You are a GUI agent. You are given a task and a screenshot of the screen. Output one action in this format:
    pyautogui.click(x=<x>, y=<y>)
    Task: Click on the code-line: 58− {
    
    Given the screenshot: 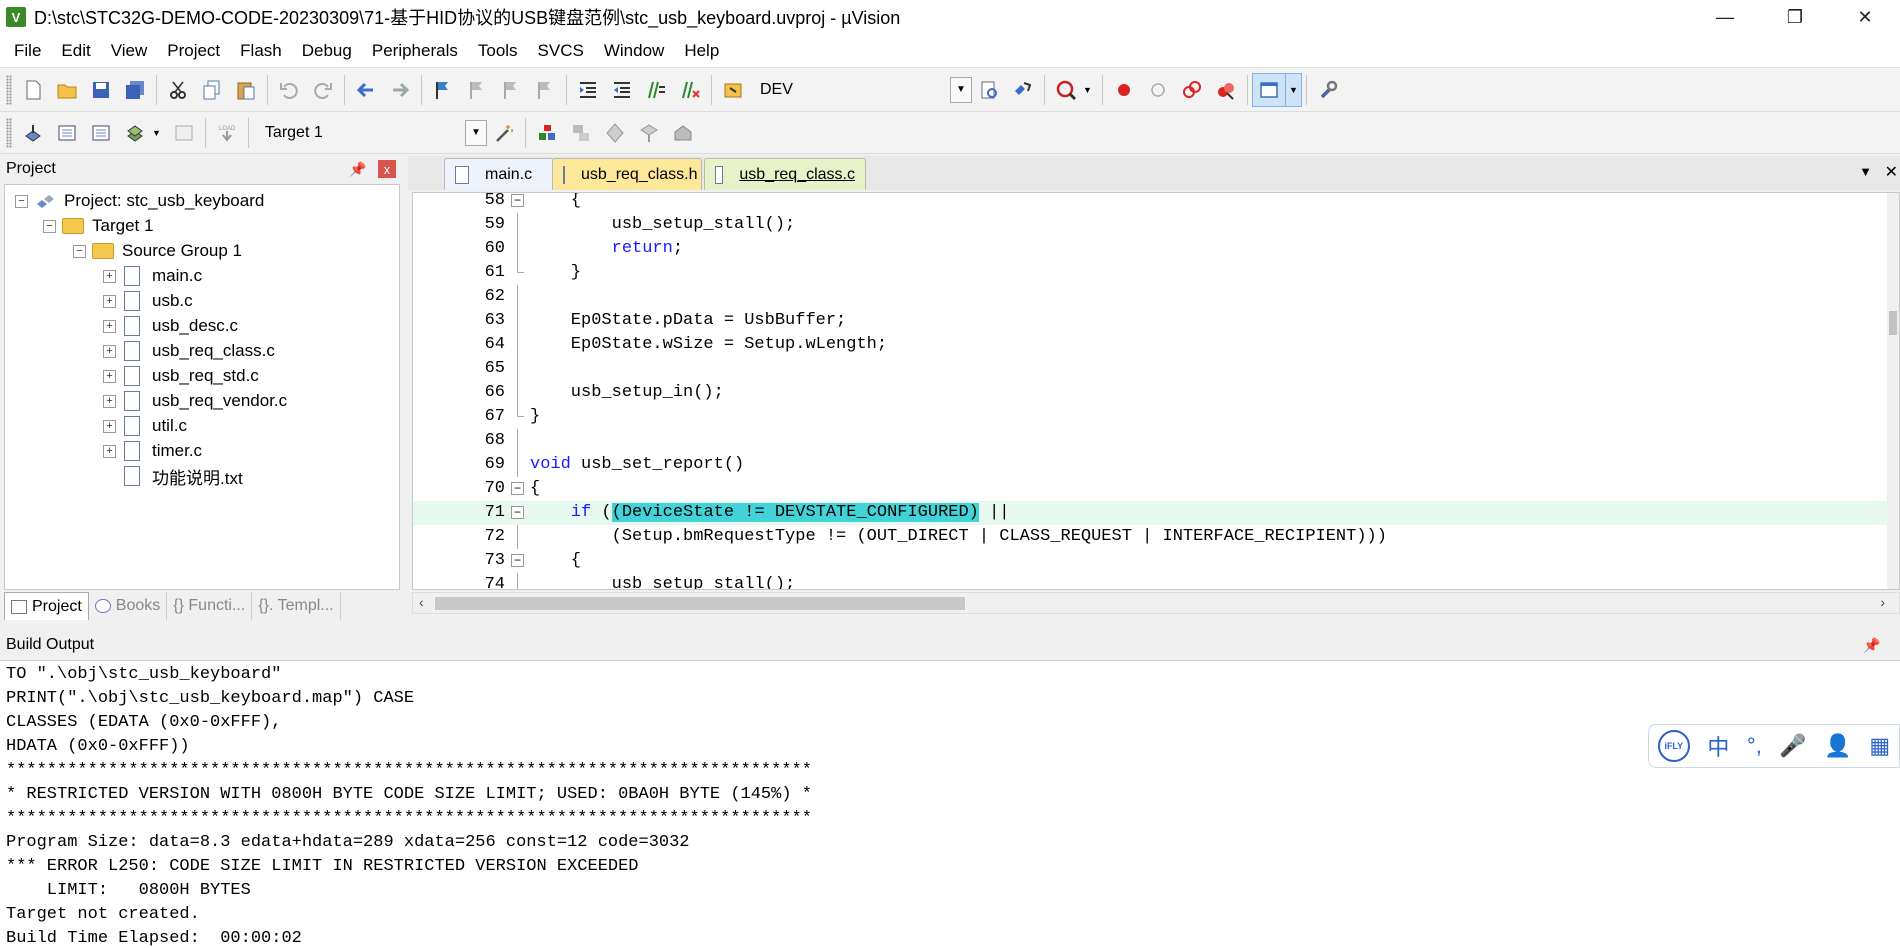 What is the action you would take?
    pyautogui.click(x=1156, y=203)
    